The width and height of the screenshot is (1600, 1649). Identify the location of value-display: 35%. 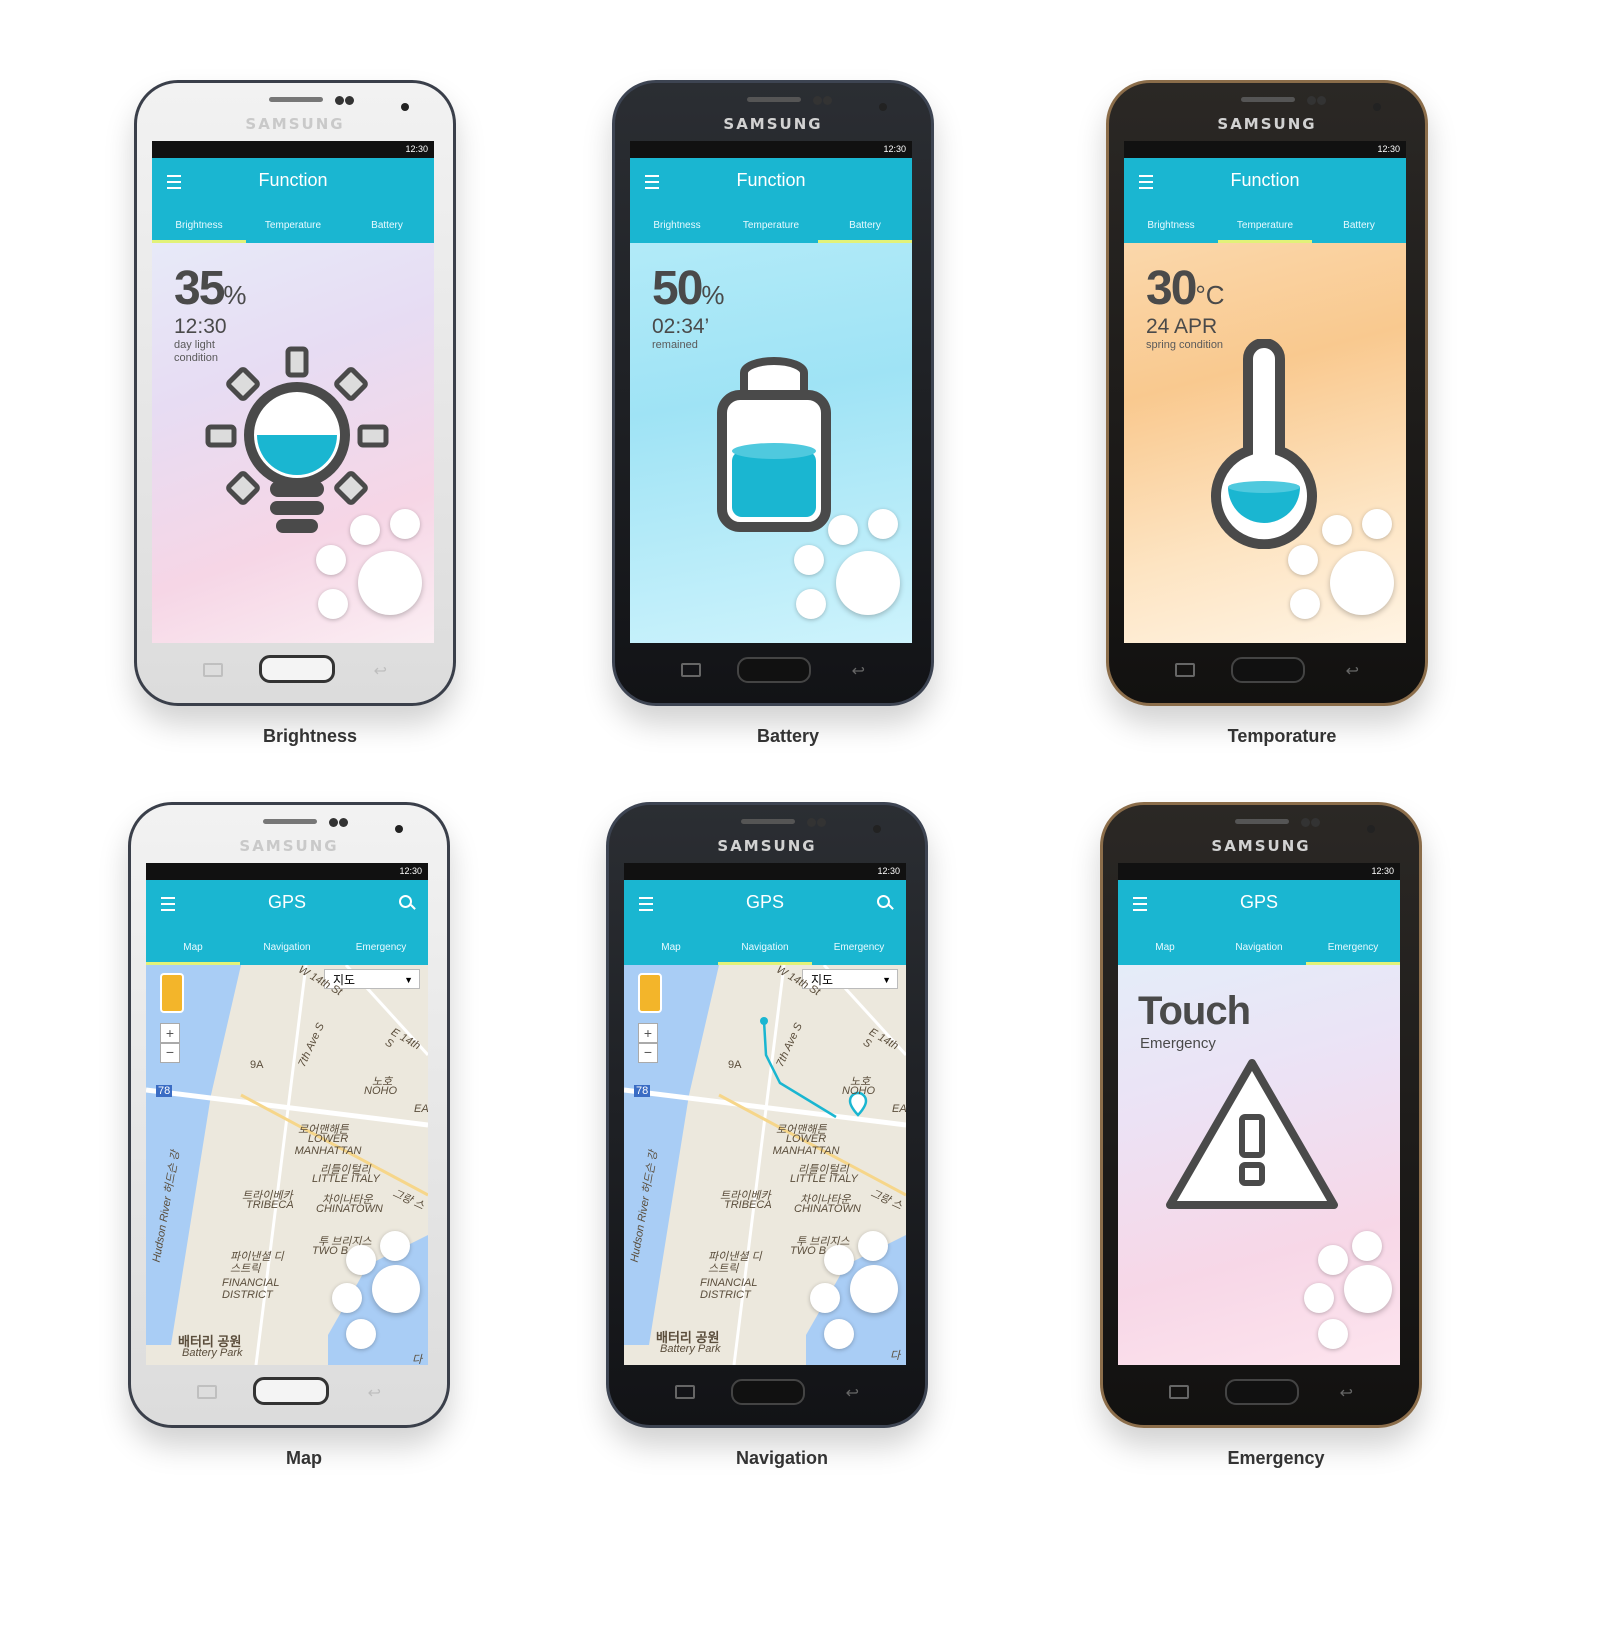
(210, 292).